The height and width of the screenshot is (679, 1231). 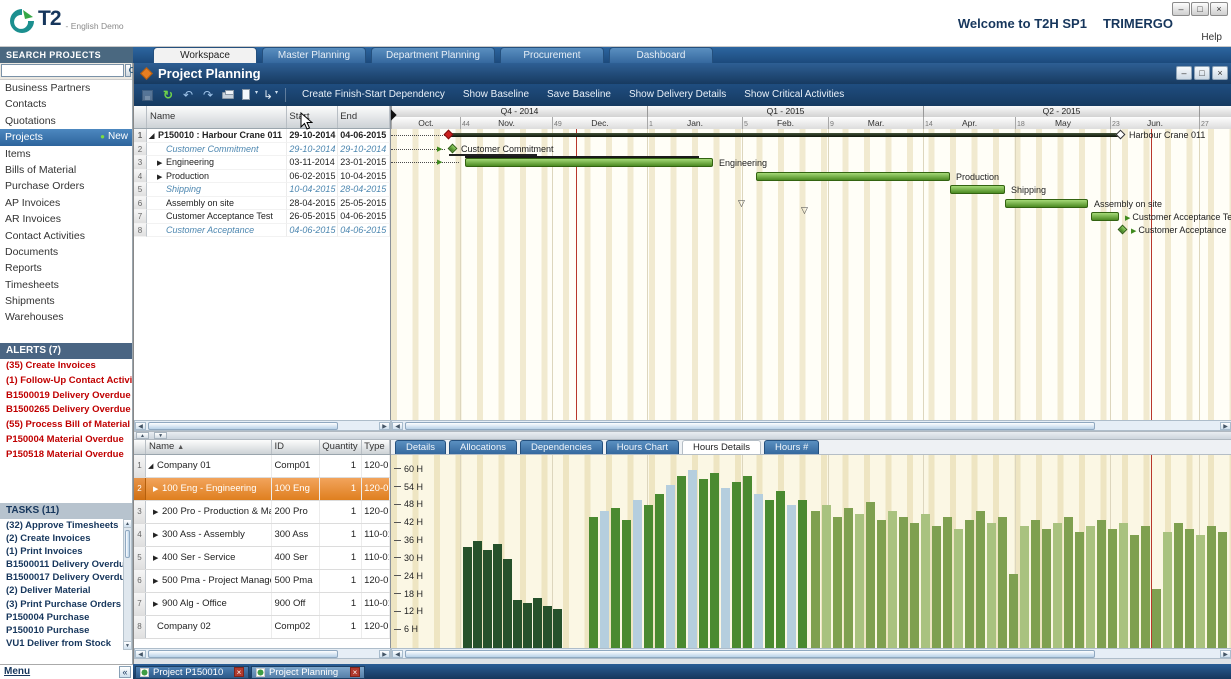 What do you see at coordinates (792, 447) in the screenshot?
I see `tab-hours: Hours #` at bounding box center [792, 447].